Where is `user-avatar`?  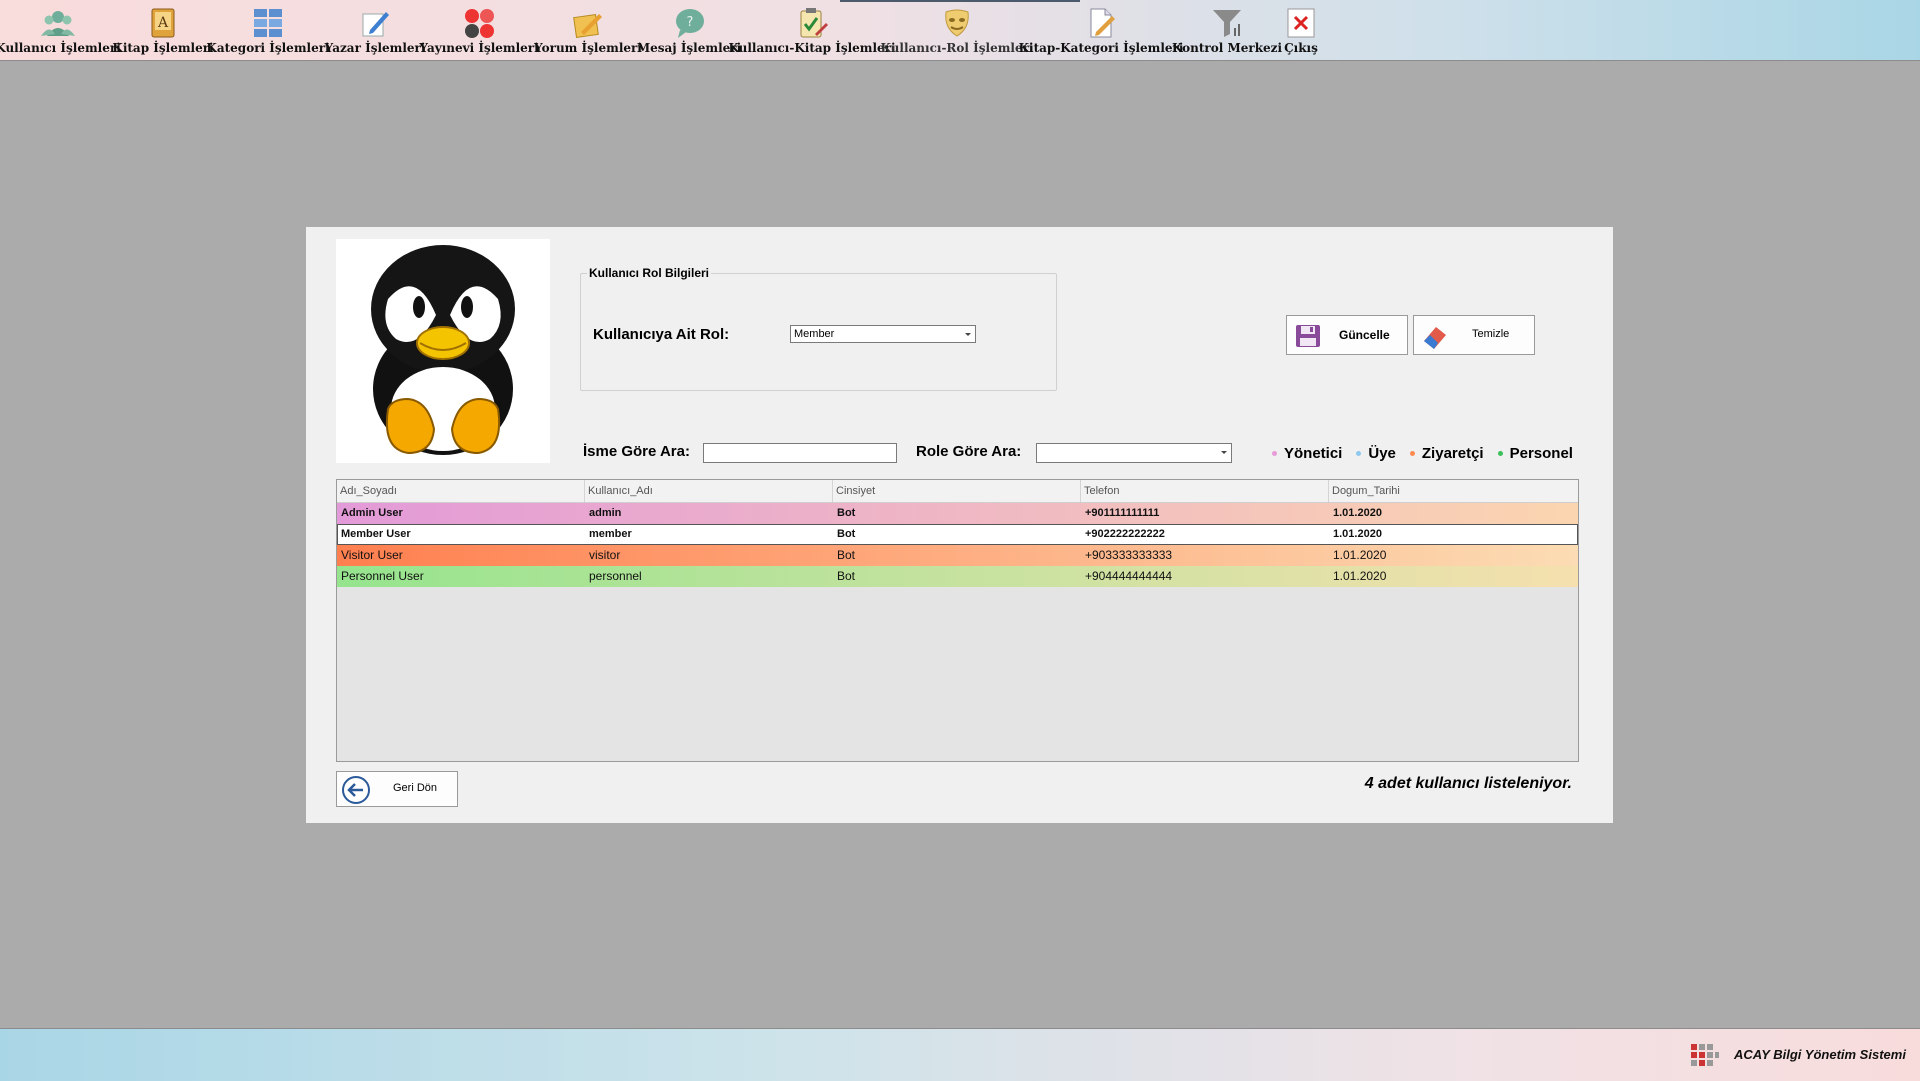 user-avatar is located at coordinates (443, 351).